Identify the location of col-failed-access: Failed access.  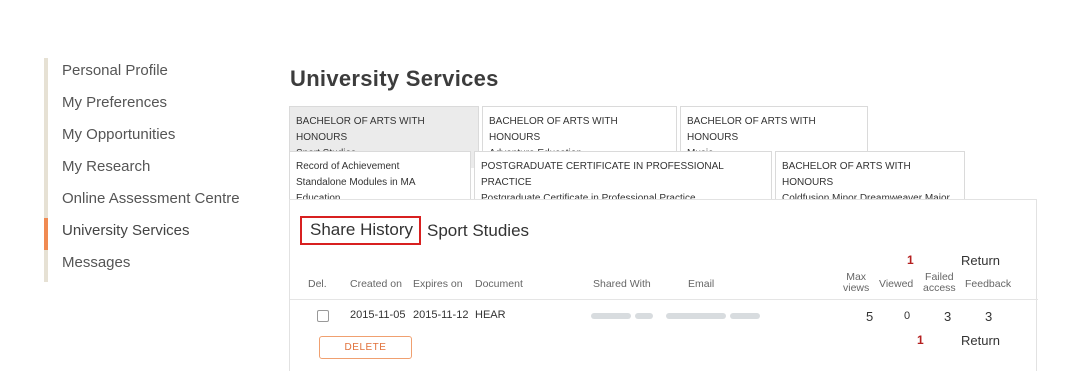
(939, 283).